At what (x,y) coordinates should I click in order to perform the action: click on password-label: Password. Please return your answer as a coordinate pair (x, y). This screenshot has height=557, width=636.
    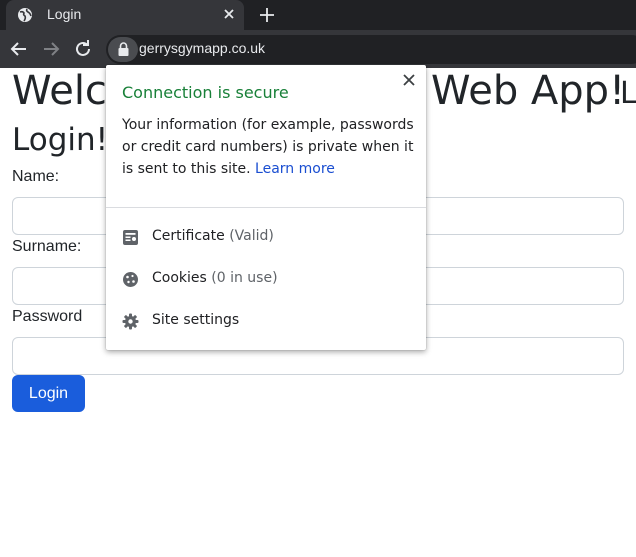
    Looking at the image, I should click on (47, 316).